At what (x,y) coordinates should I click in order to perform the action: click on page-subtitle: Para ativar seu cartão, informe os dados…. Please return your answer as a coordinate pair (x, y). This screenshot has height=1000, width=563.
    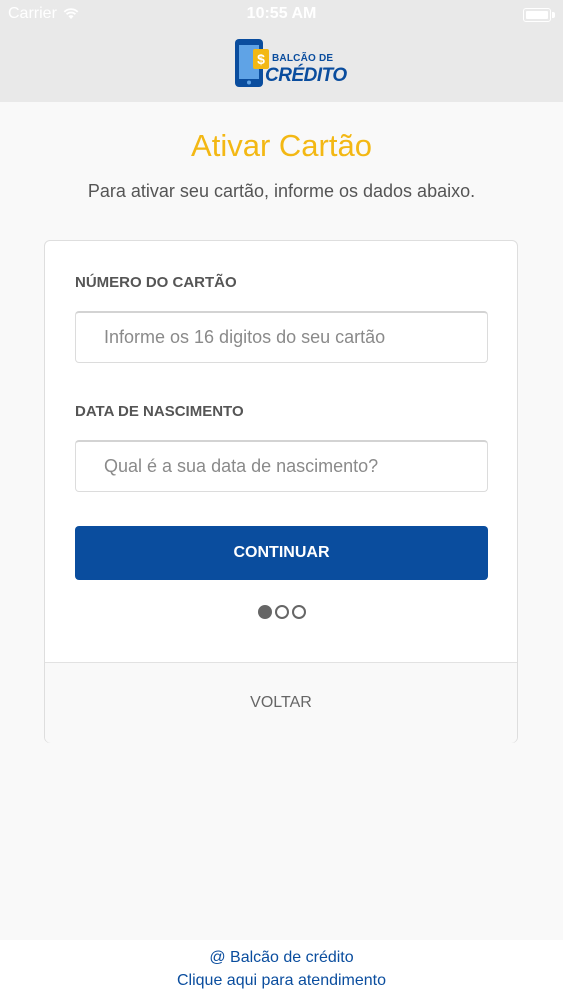
    Looking at the image, I should click on (281, 191).